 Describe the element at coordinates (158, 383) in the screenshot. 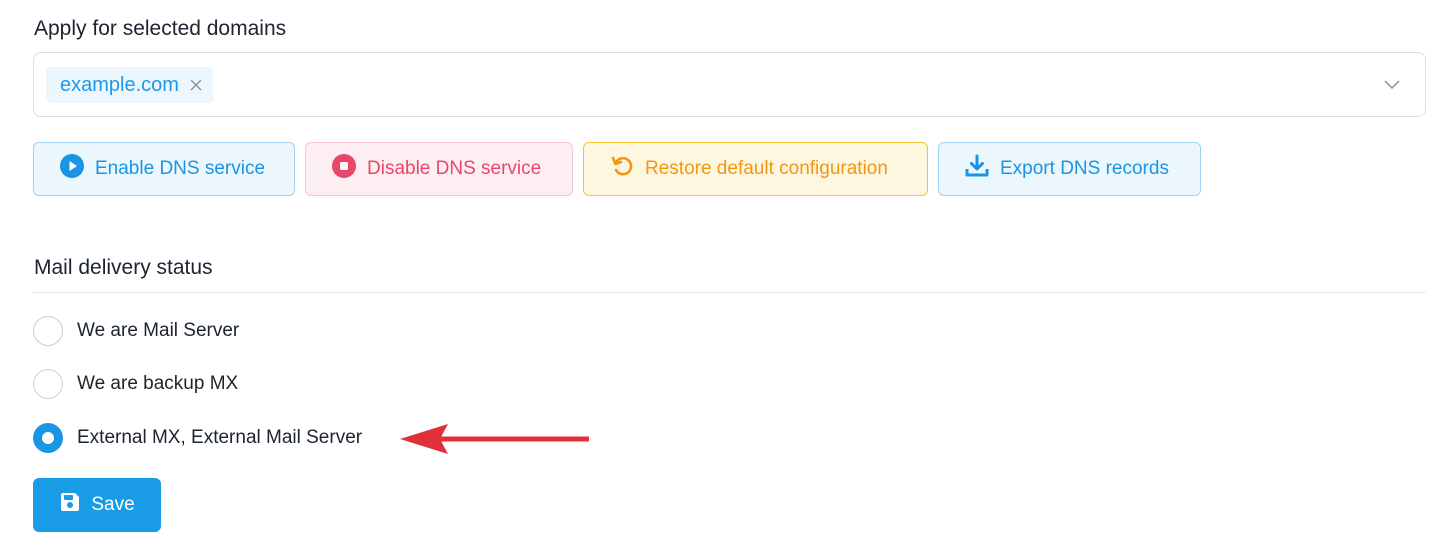

I see `radio-label: We are backup MX` at that location.